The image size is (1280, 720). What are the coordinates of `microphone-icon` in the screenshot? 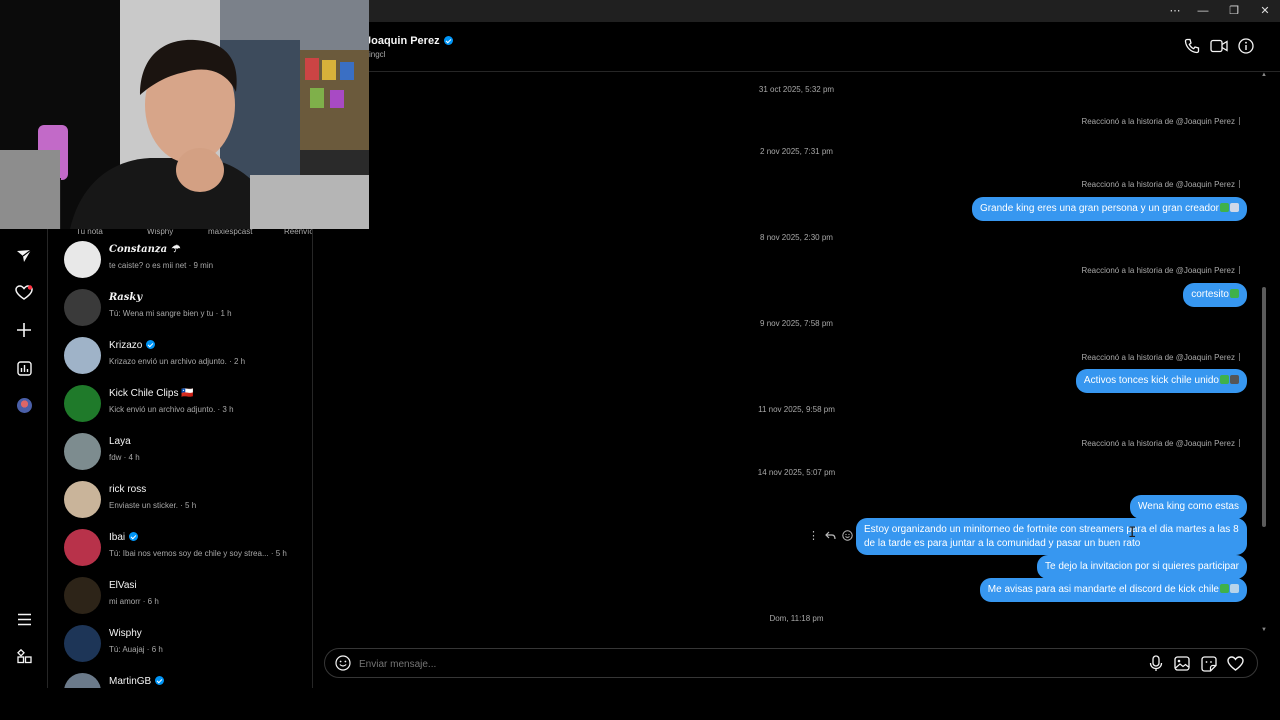 It's located at (1156, 663).